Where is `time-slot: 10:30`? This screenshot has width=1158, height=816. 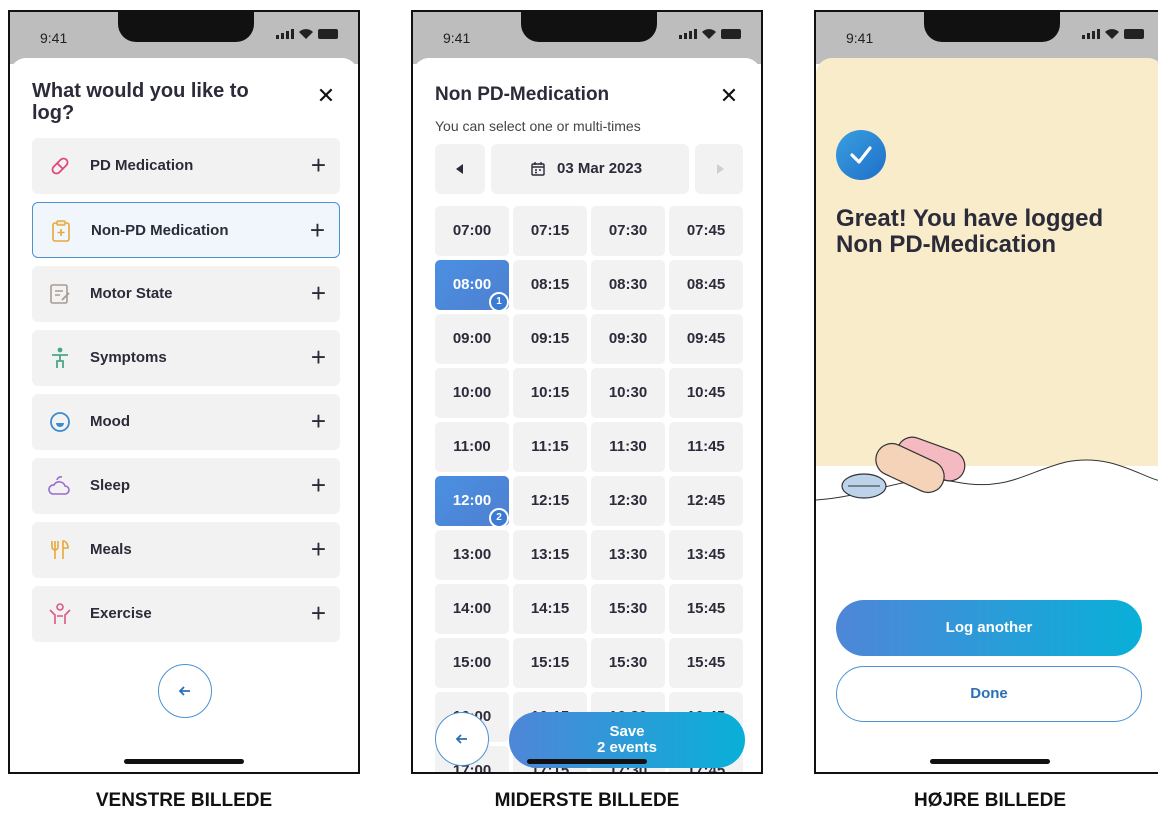
time-slot: 10:30 is located at coordinates (628, 393).